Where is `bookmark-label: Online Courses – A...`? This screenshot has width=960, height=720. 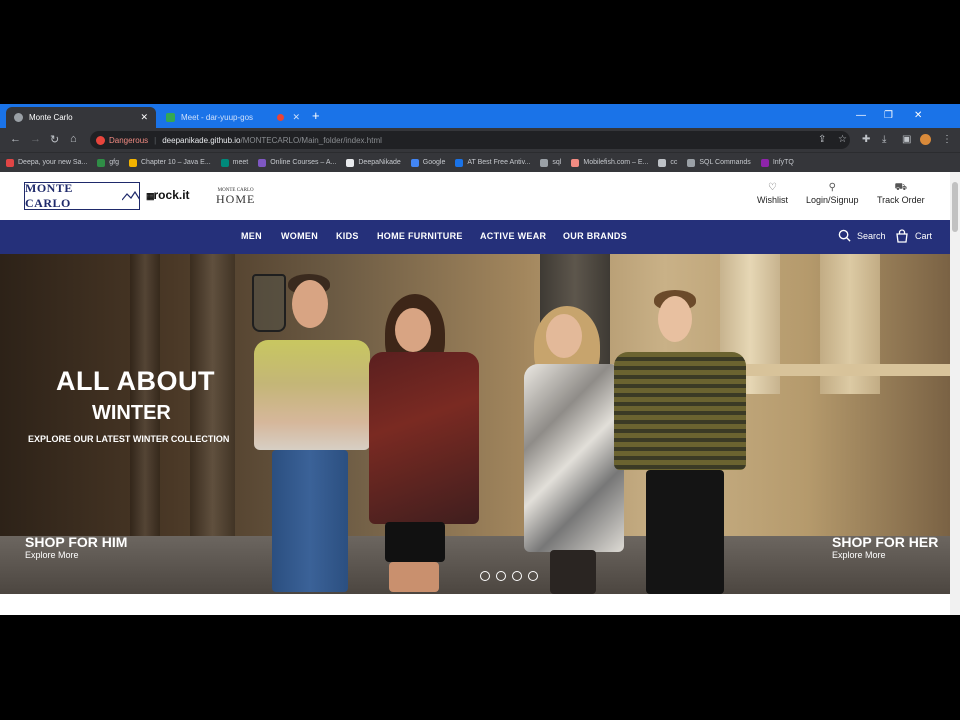
bookmark-label: Online Courses – A... is located at coordinates (303, 162).